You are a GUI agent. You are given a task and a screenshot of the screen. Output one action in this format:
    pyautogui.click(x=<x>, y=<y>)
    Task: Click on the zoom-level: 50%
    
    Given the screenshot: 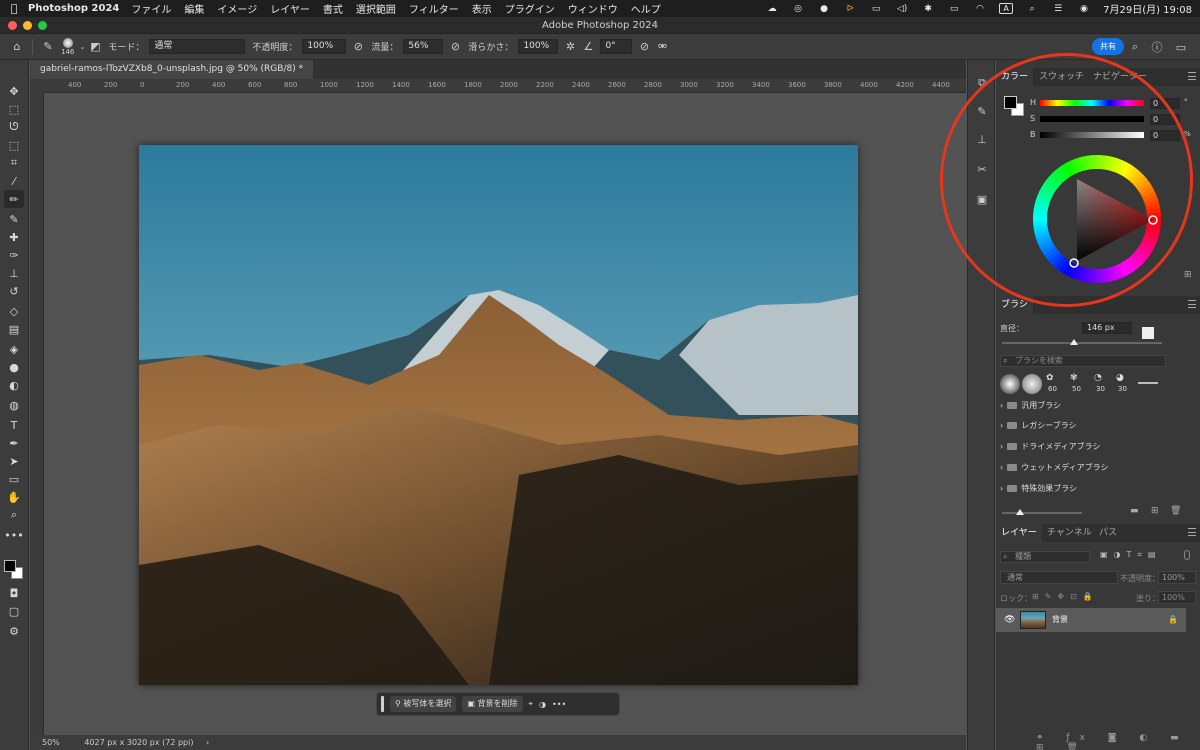 What is the action you would take?
    pyautogui.click(x=51, y=742)
    